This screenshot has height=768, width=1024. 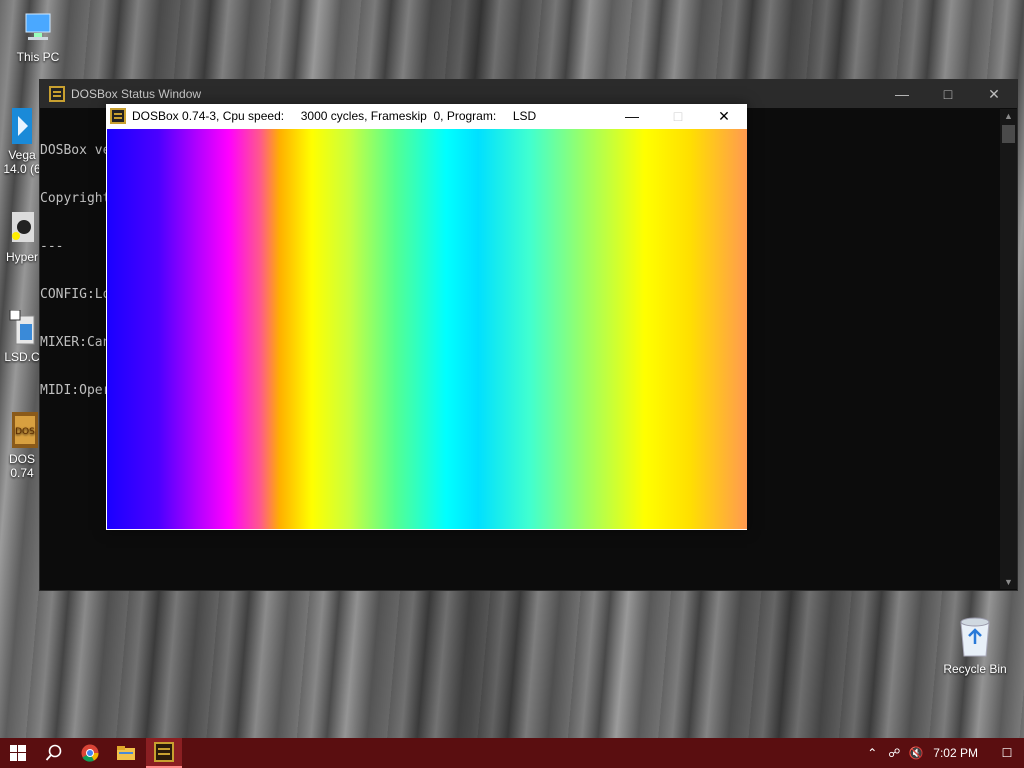 What do you see at coordinates (1008, 134) in the screenshot?
I see `scroll-thumb` at bounding box center [1008, 134].